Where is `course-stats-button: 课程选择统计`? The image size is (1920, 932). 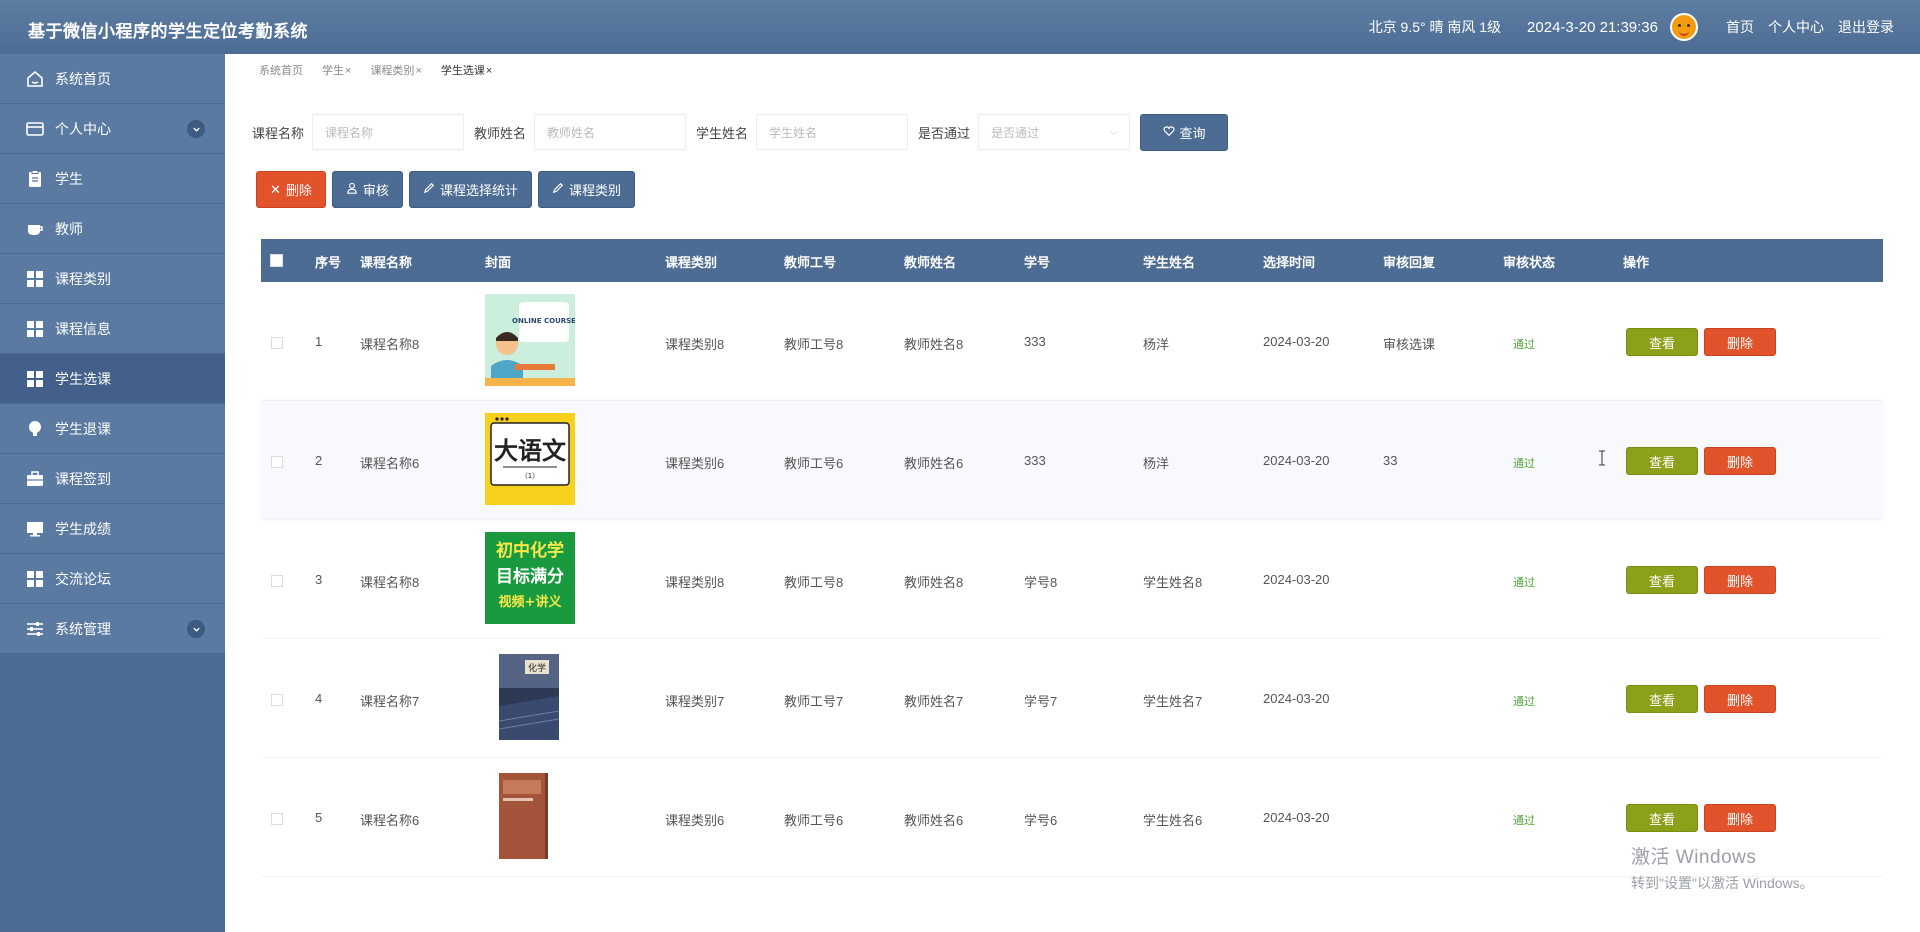 course-stats-button: 课程选择统计 is located at coordinates (470, 189).